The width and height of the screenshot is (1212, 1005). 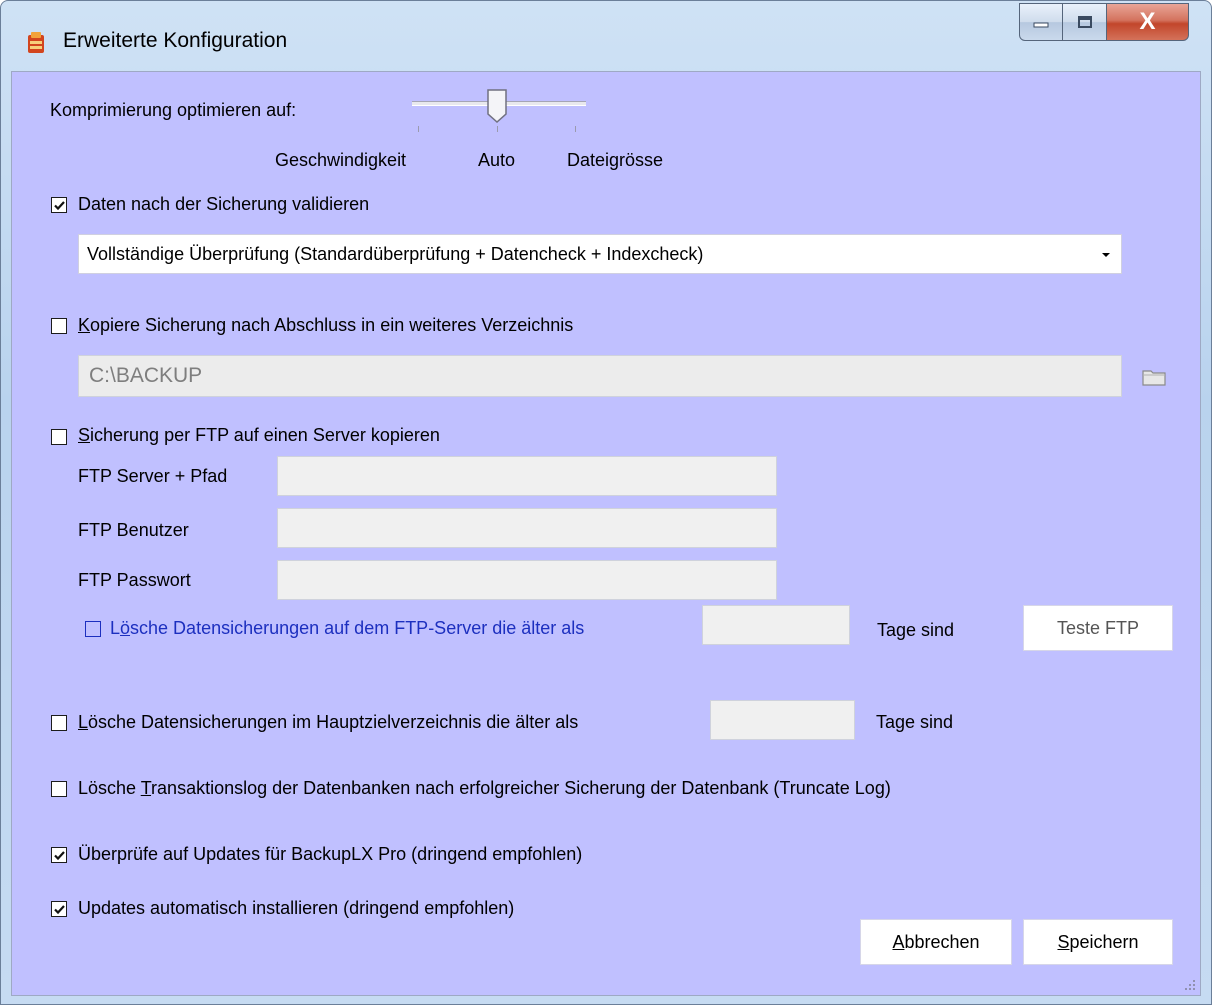 I want to click on test-ftp-button: Teste FTP, so click(x=1098, y=628).